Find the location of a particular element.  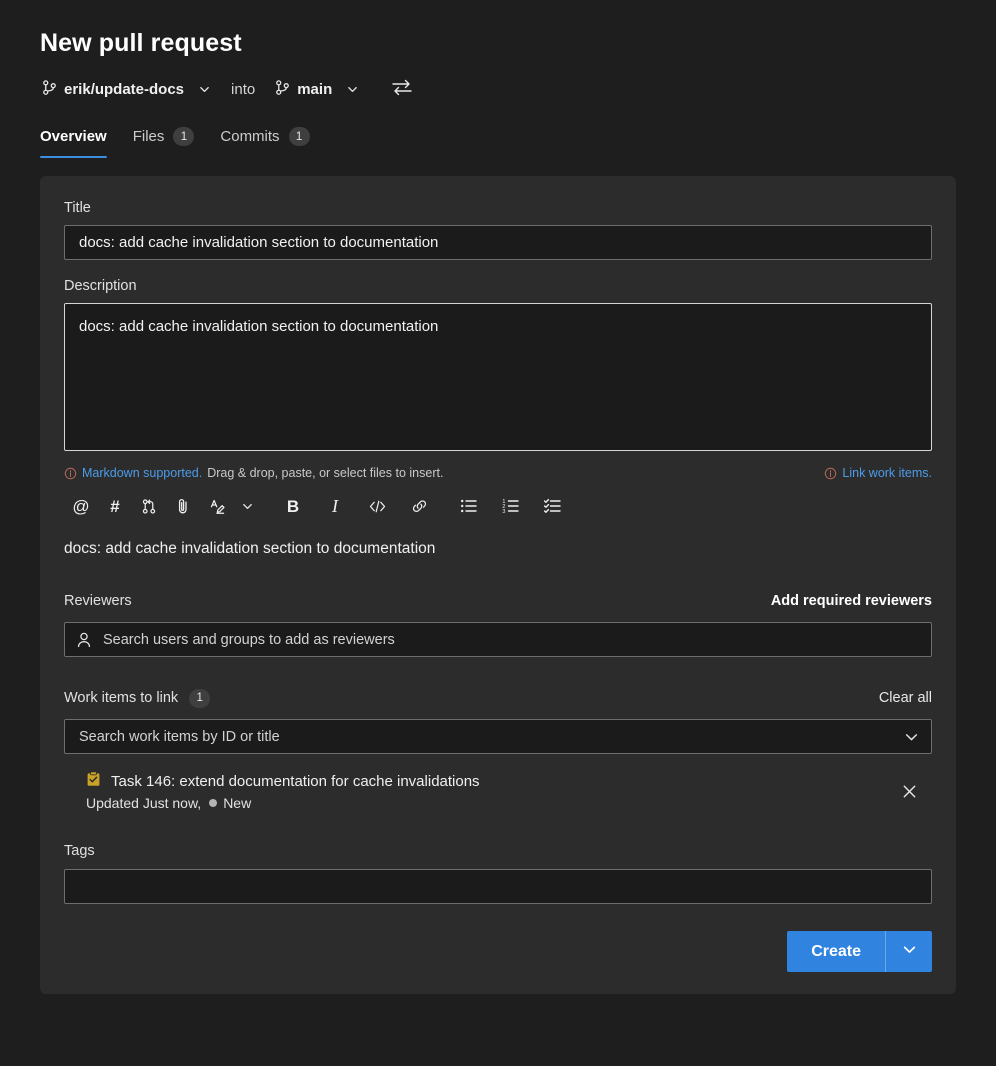

title-label: Title is located at coordinates (77, 208).